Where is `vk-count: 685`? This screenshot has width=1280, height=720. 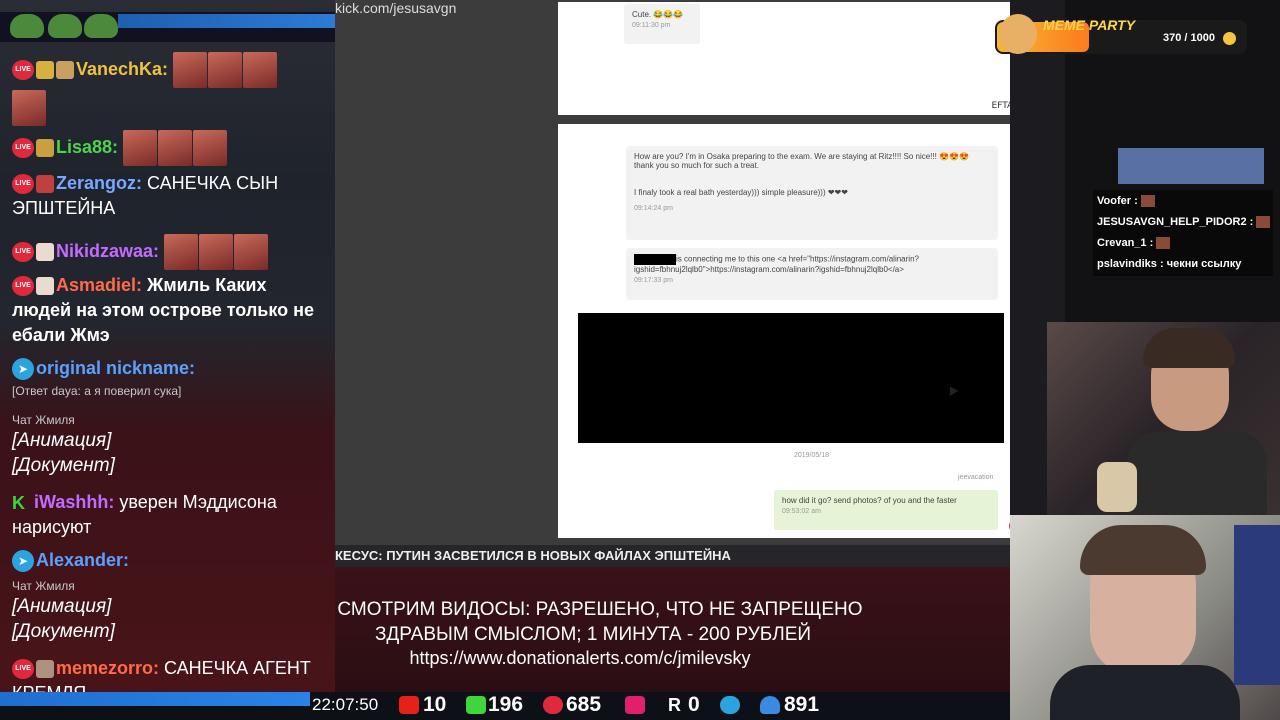 vk-count: 685 is located at coordinates (584, 704).